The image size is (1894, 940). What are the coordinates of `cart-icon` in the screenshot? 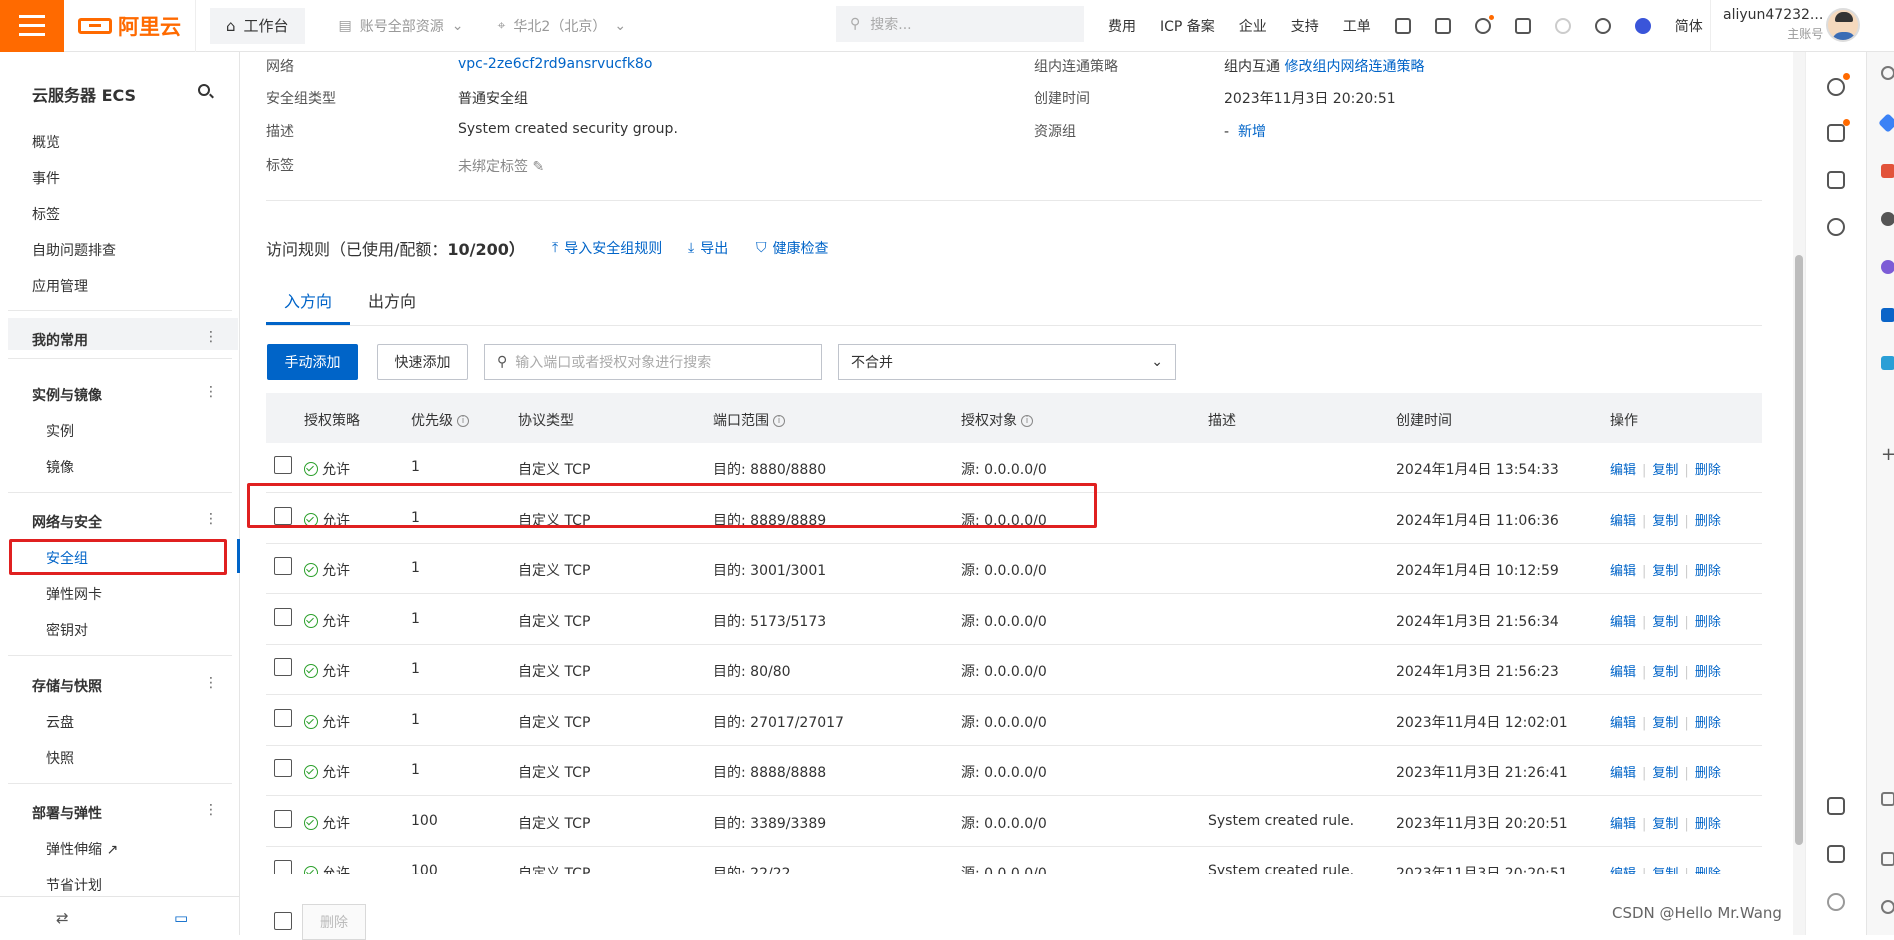 It's located at (1522, 26).